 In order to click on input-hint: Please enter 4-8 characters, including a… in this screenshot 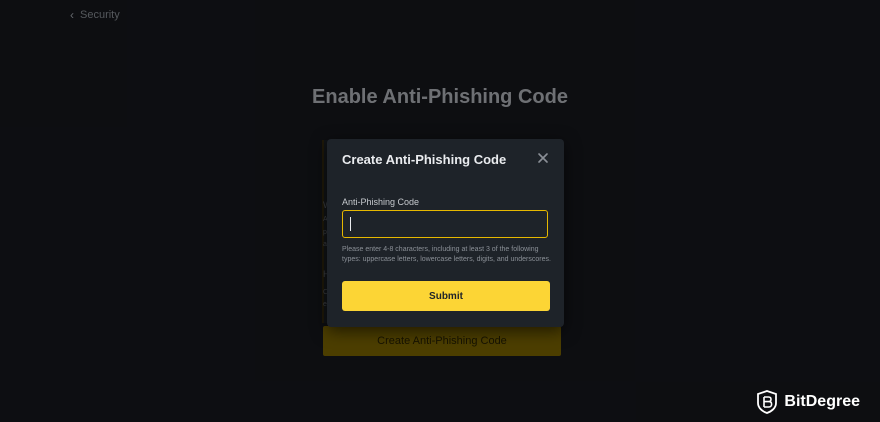, I will do `click(446, 254)`.